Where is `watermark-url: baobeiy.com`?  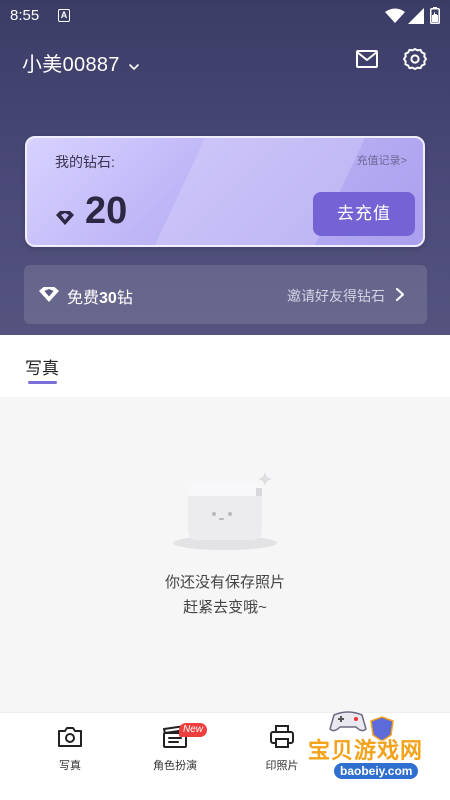 watermark-url: baobeiy.com is located at coordinates (376, 771).